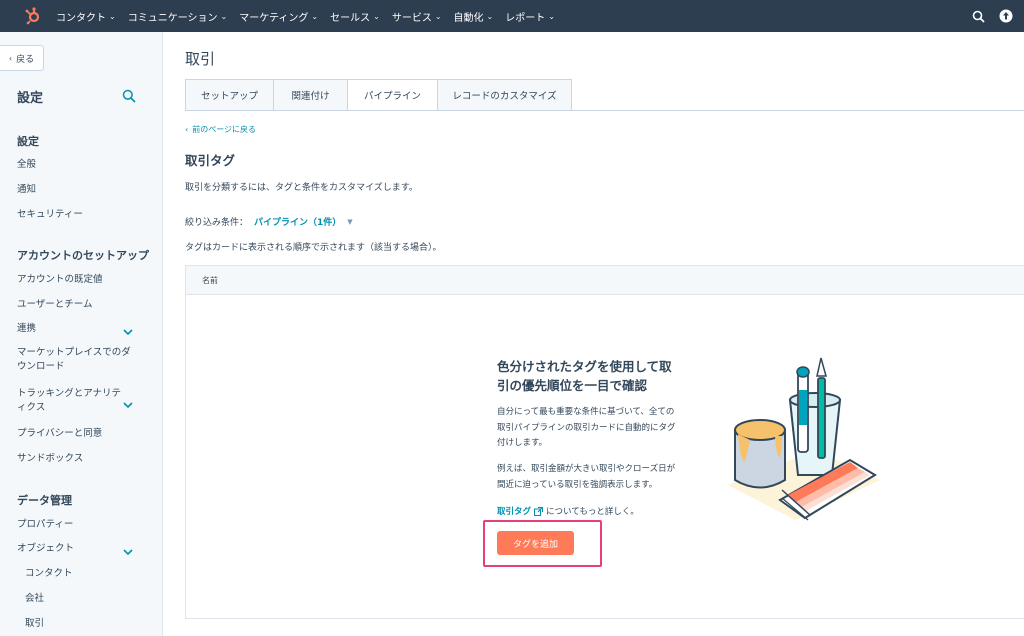 This screenshot has width=1024, height=636. I want to click on tab-record-customization: レコードのカスタマイズ, so click(504, 95).